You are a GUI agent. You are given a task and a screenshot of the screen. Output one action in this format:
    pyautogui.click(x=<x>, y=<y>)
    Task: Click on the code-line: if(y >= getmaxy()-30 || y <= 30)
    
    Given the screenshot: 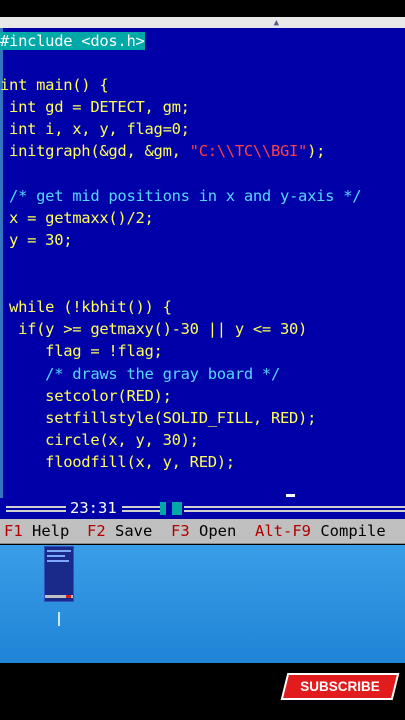 What is the action you would take?
    pyautogui.click(x=154, y=329)
    